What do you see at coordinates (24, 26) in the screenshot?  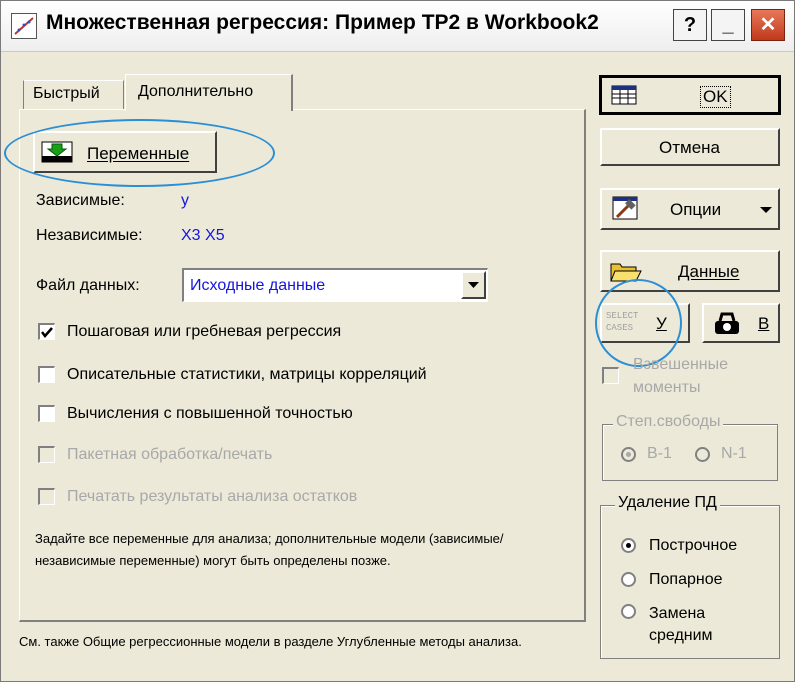 I see `app-icon` at bounding box center [24, 26].